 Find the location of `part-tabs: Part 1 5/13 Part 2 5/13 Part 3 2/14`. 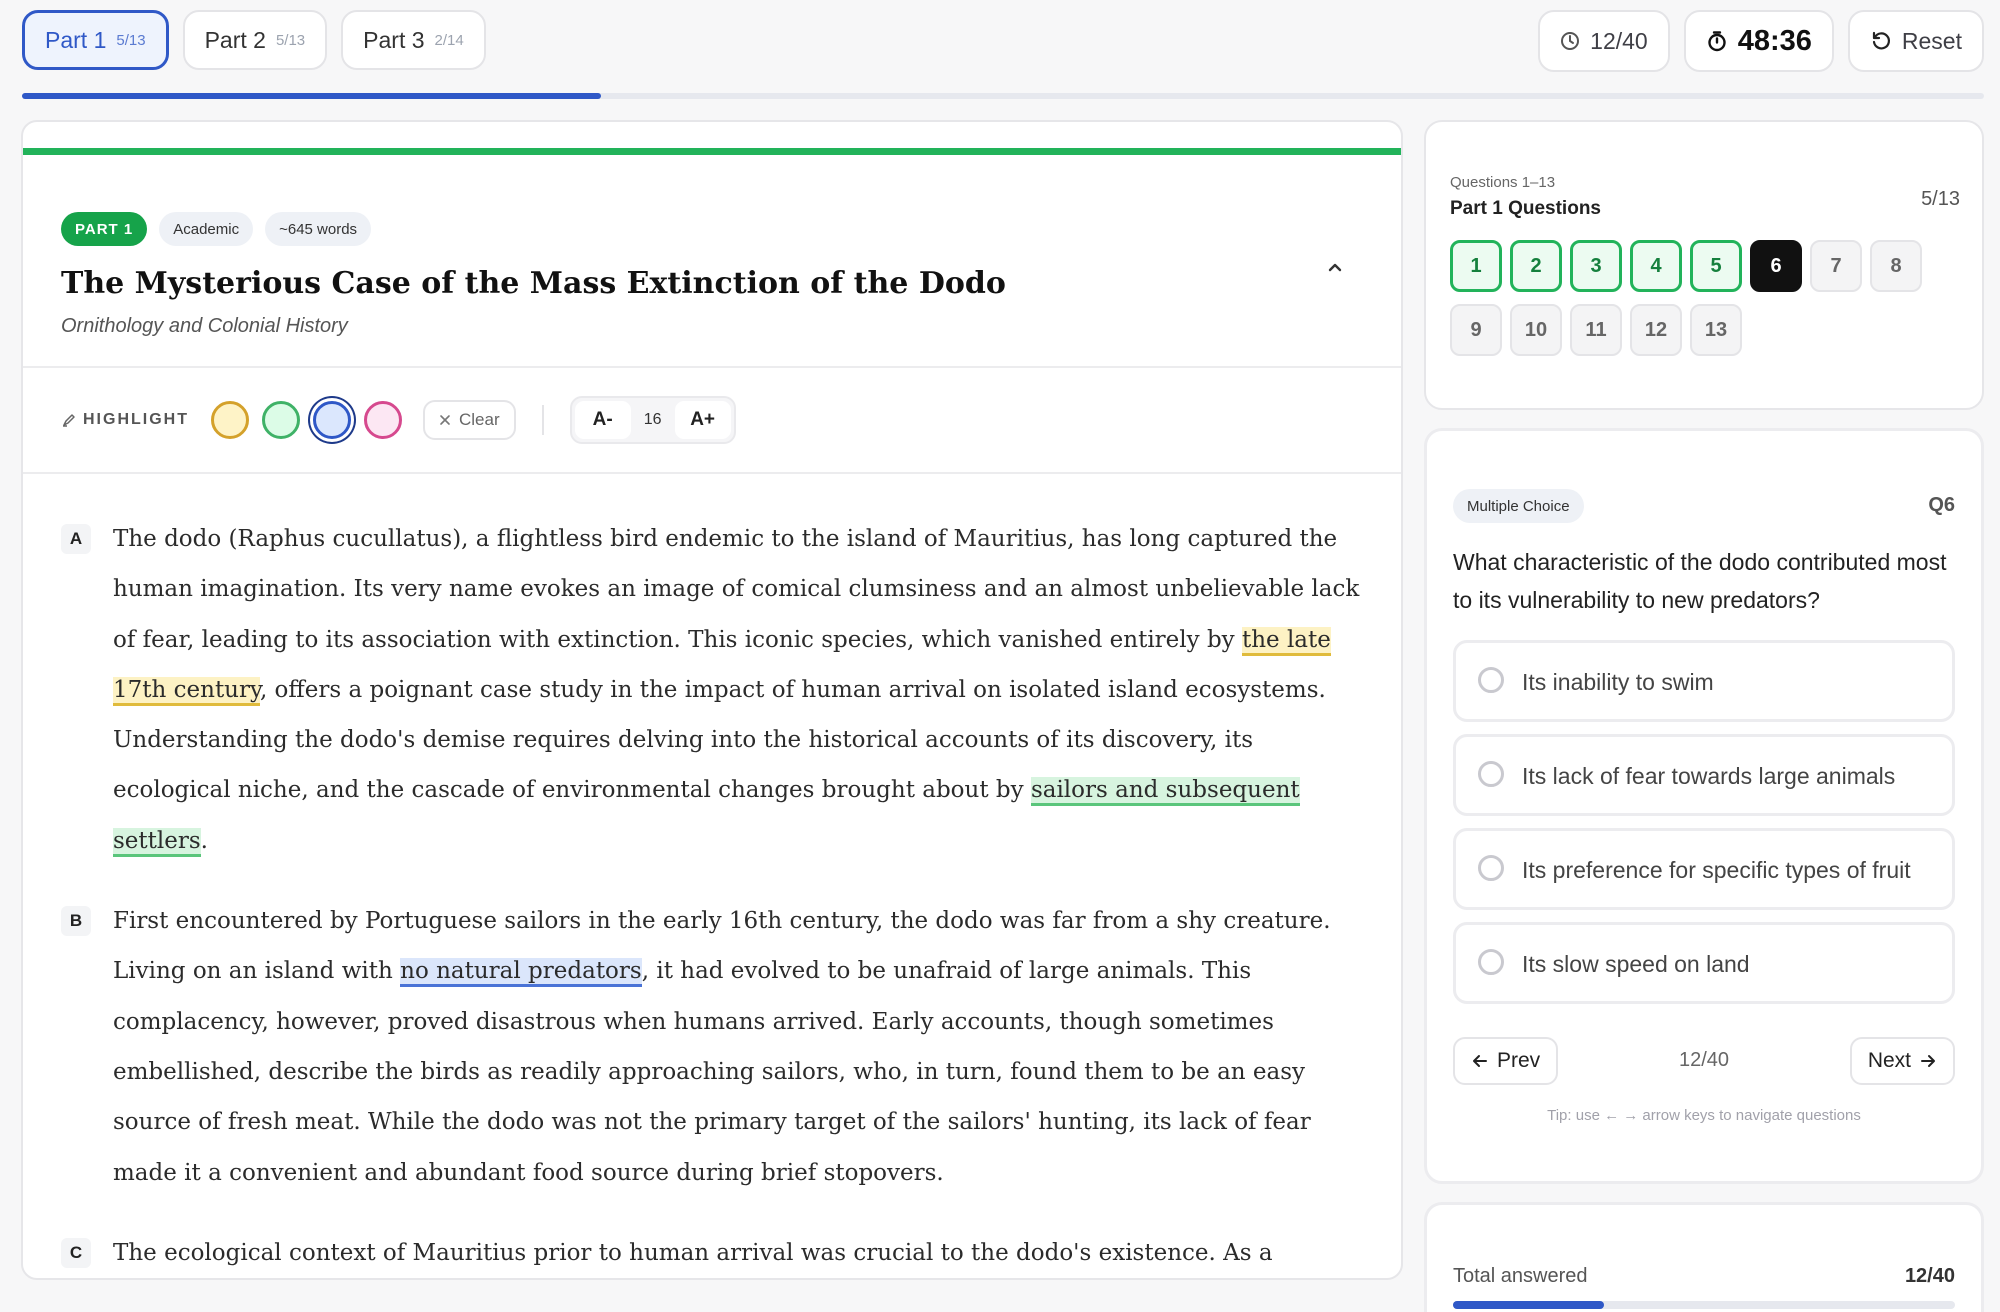

part-tabs: Part 1 5/13 Part 2 5/13 Part 3 2/14 is located at coordinates (254, 40).